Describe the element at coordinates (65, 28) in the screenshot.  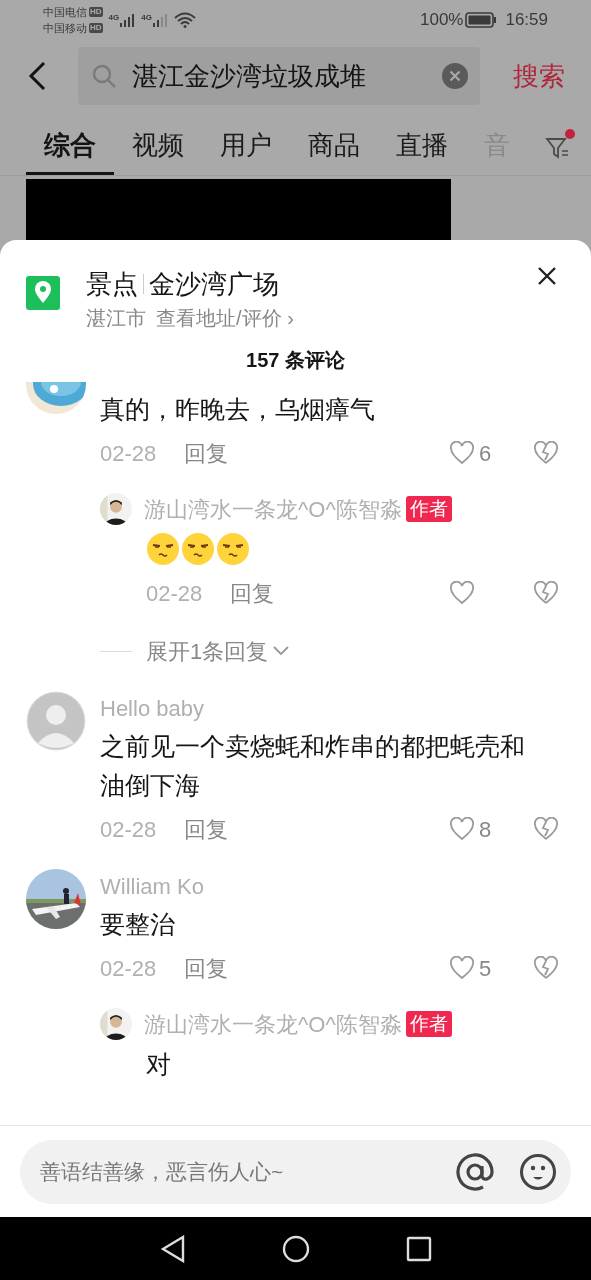
I see `carrier-name: 中国移动` at that location.